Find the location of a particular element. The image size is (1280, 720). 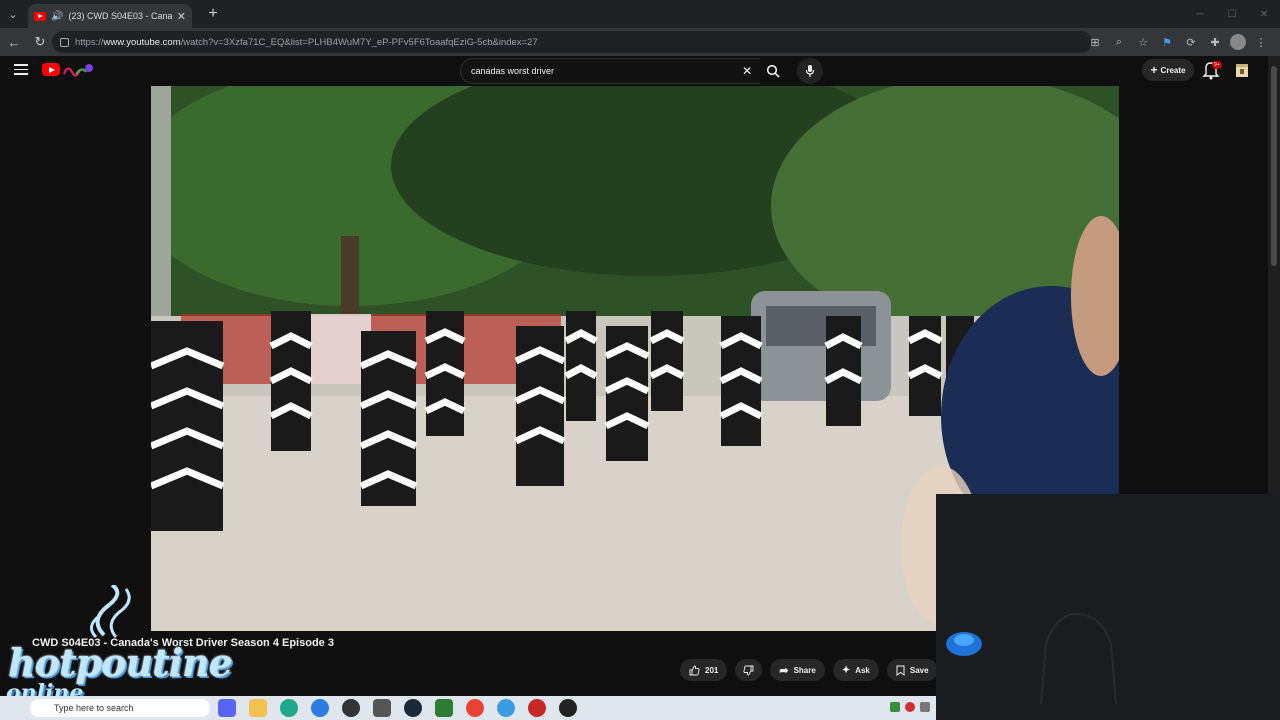

speaker-icon: 🔊 is located at coordinates (57, 16).